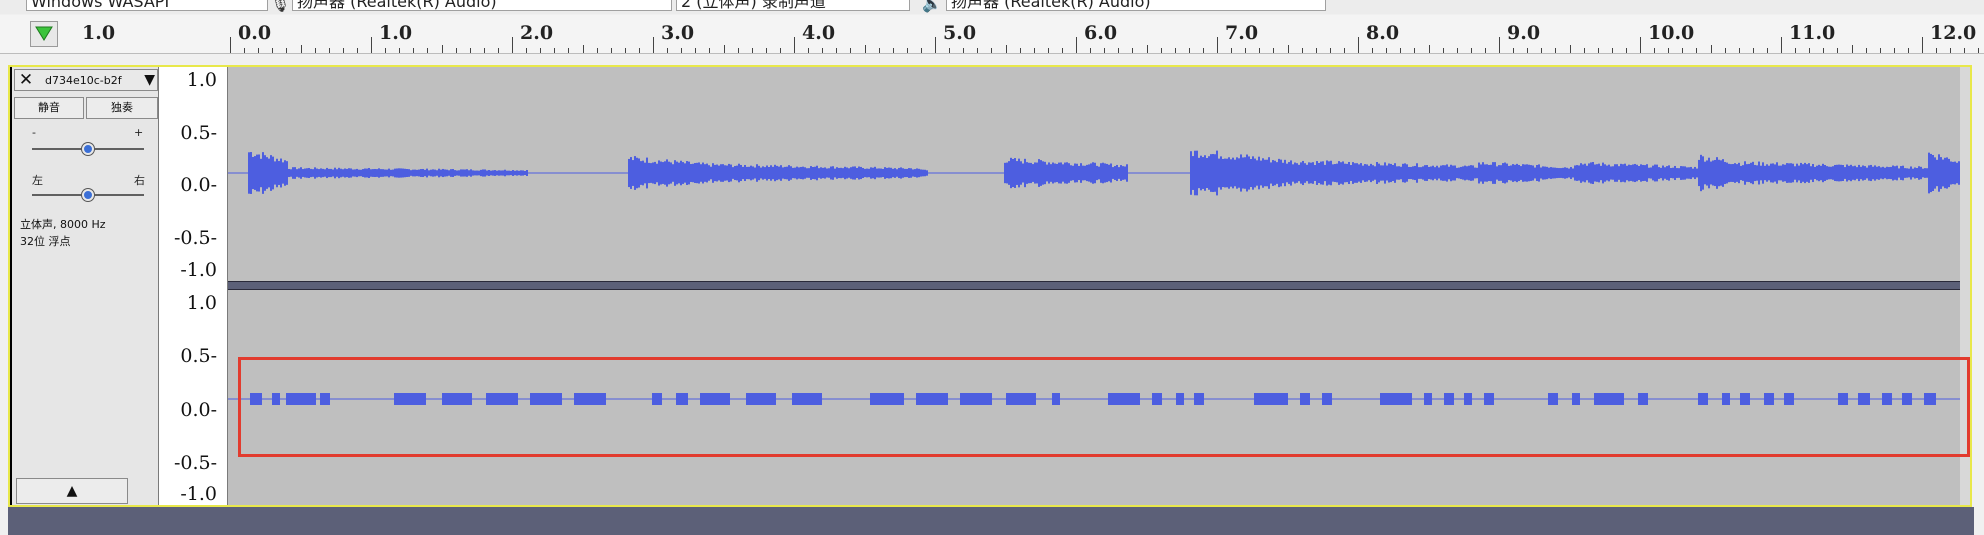  What do you see at coordinates (1094, 285) in the screenshot?
I see `channel-separator` at bounding box center [1094, 285].